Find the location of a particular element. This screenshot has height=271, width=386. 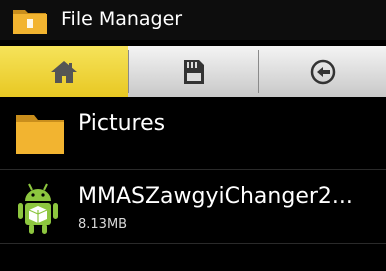

tab-home is located at coordinates (64, 71).